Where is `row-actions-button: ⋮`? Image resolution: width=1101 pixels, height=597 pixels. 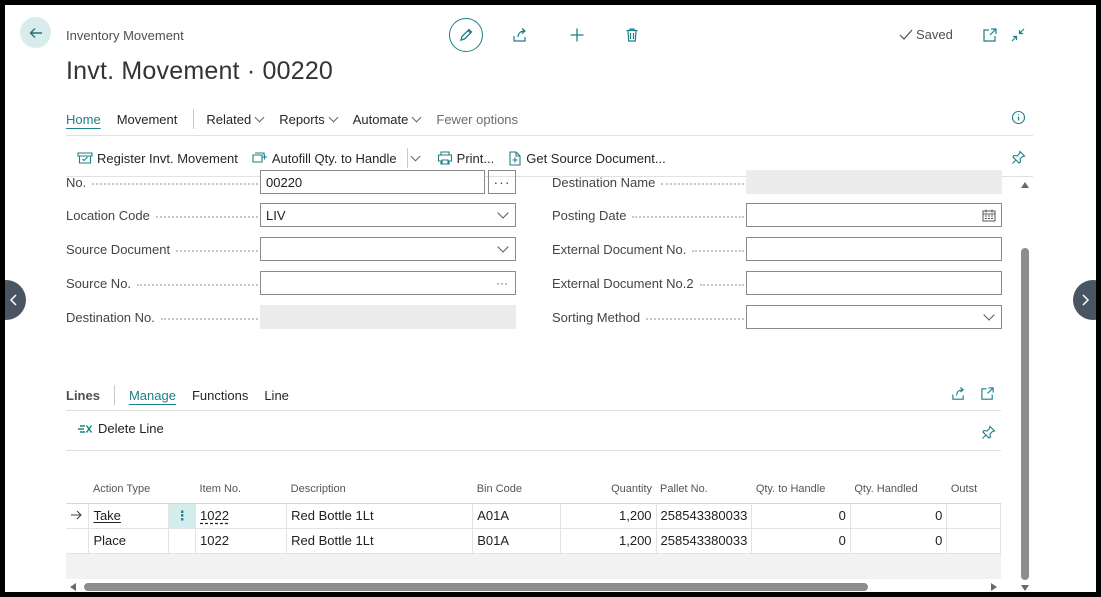
row-actions-button: ⋮ is located at coordinates (182, 516).